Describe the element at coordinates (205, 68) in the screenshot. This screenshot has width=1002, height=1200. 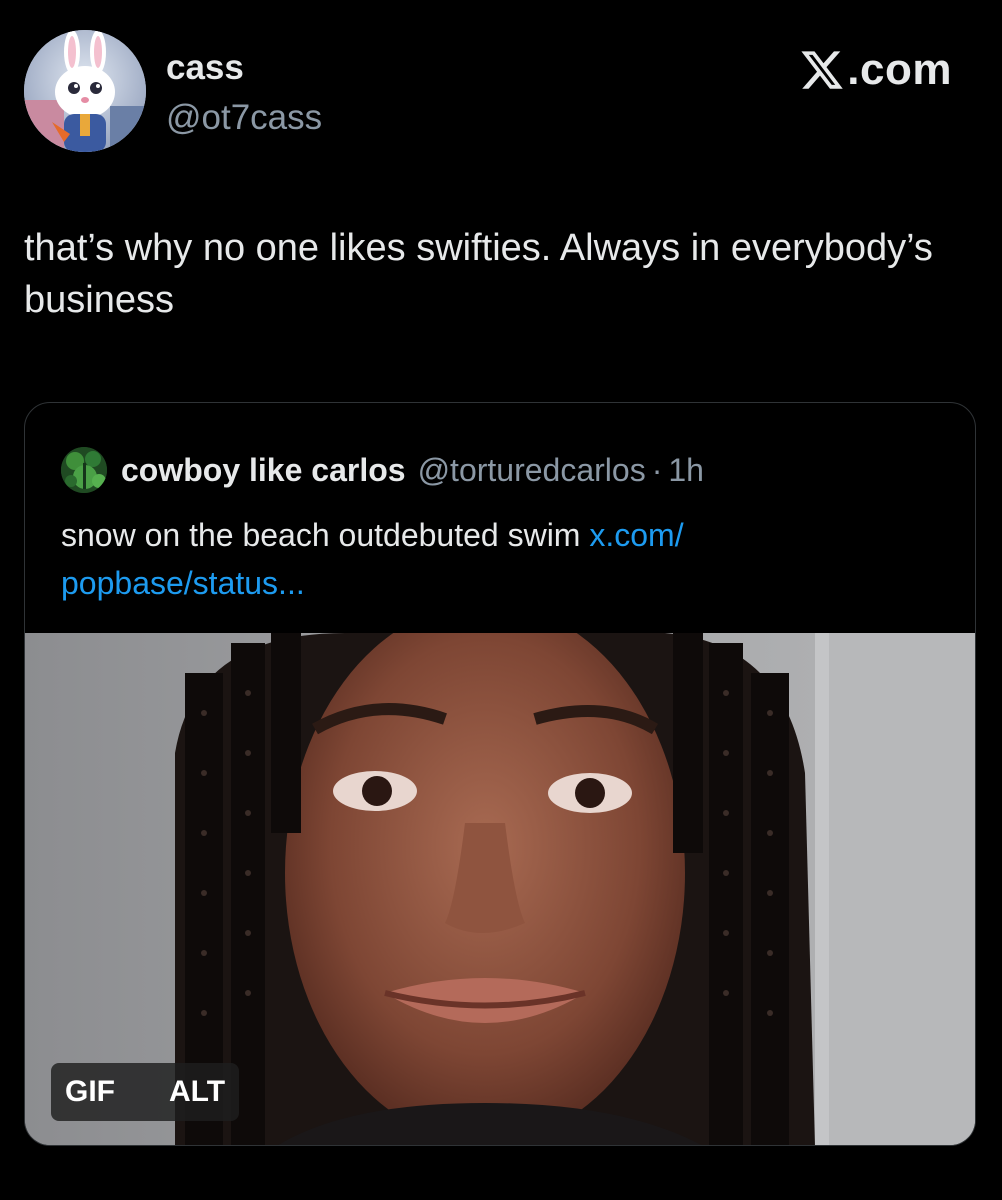
I see `author-display-name: cass` at that location.